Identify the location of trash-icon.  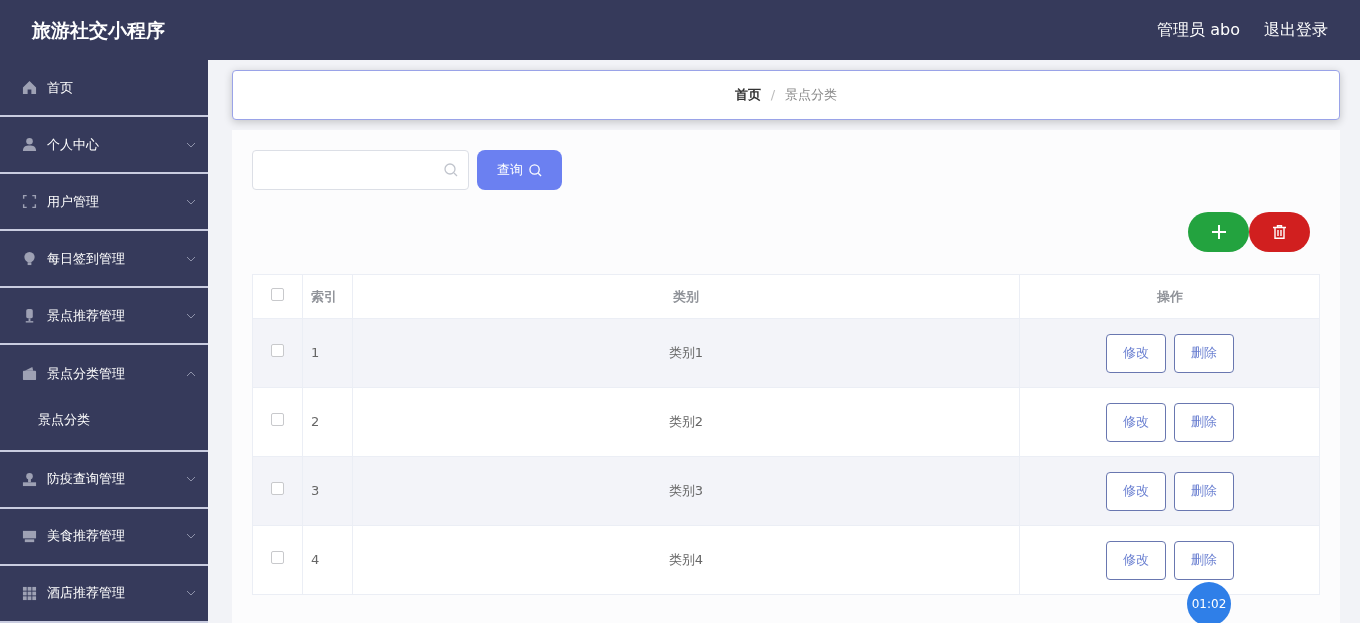
(1279, 232).